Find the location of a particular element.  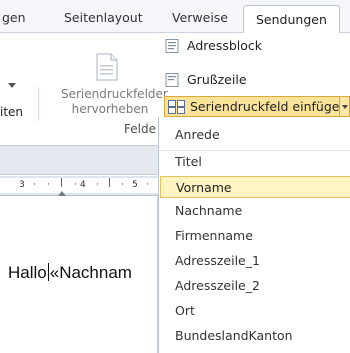

ribbon-tab-bar: gen Seitenlayout Verweise Sendungen is located at coordinates (175, 17).